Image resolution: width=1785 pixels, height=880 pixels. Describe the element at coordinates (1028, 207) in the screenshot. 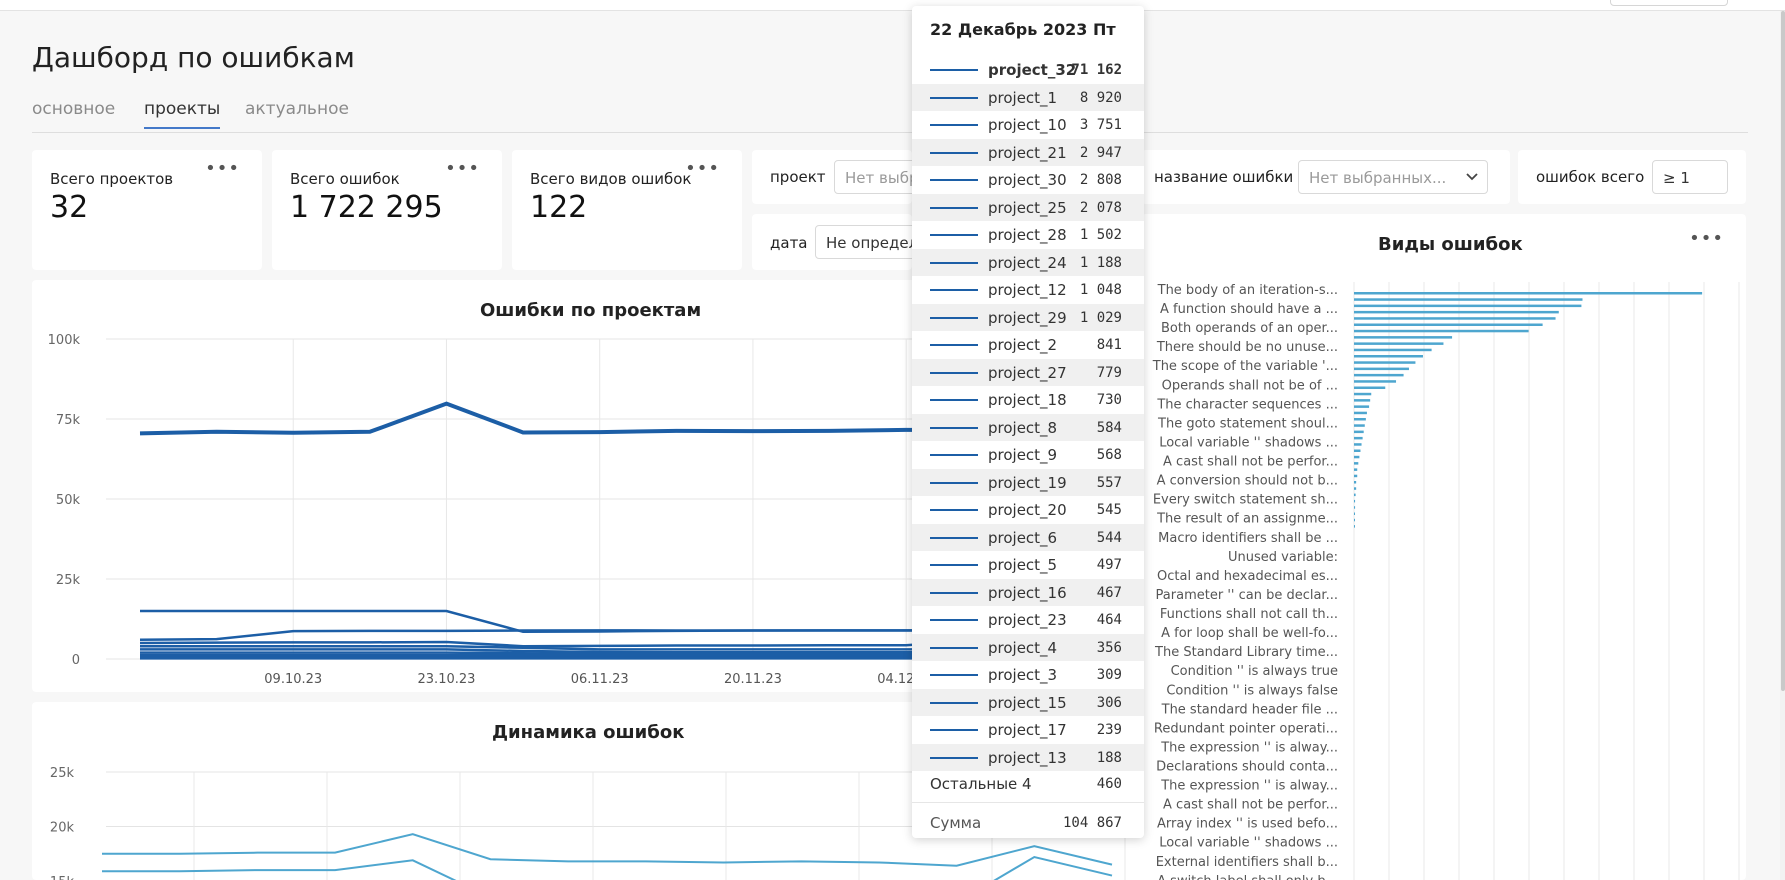

I see `tooltip-row: project_25 2 078` at that location.